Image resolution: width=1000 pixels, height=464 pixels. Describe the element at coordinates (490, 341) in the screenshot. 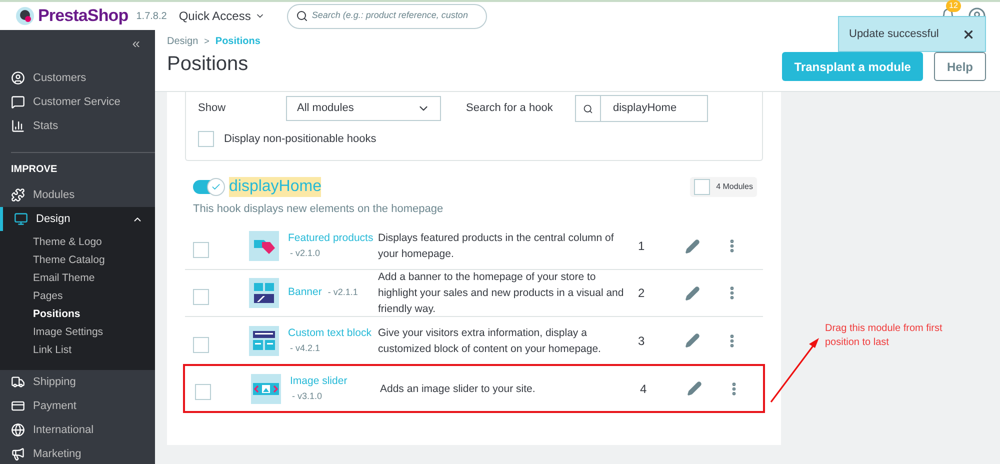

I see `module-description: Give your visitors extra information, display a customized block of content on your homepage.` at that location.